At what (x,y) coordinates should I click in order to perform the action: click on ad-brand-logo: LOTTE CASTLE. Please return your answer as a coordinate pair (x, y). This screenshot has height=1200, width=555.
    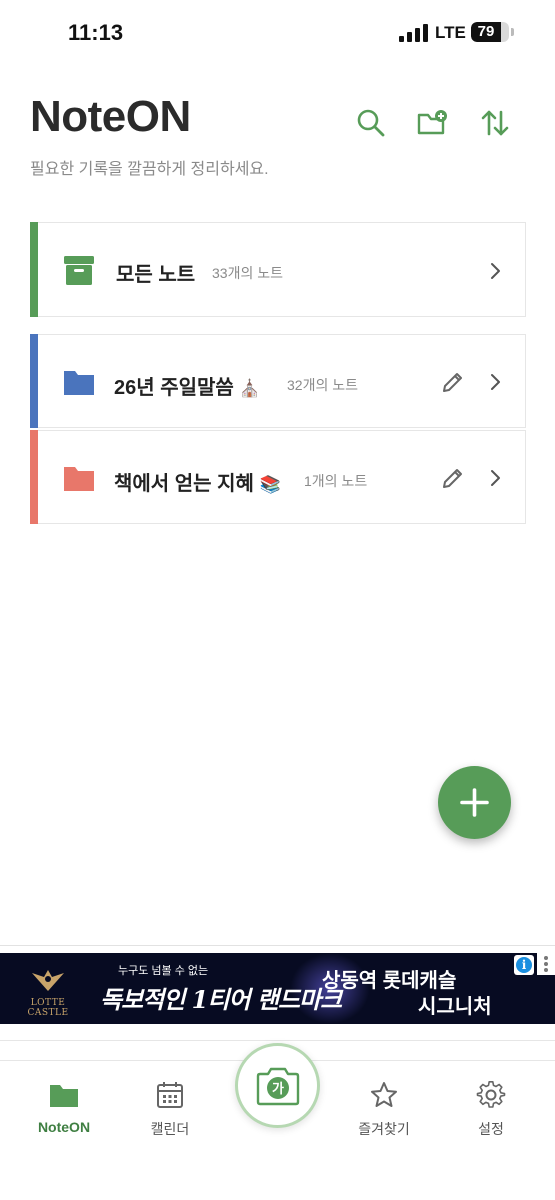
    Looking at the image, I should click on (48, 992).